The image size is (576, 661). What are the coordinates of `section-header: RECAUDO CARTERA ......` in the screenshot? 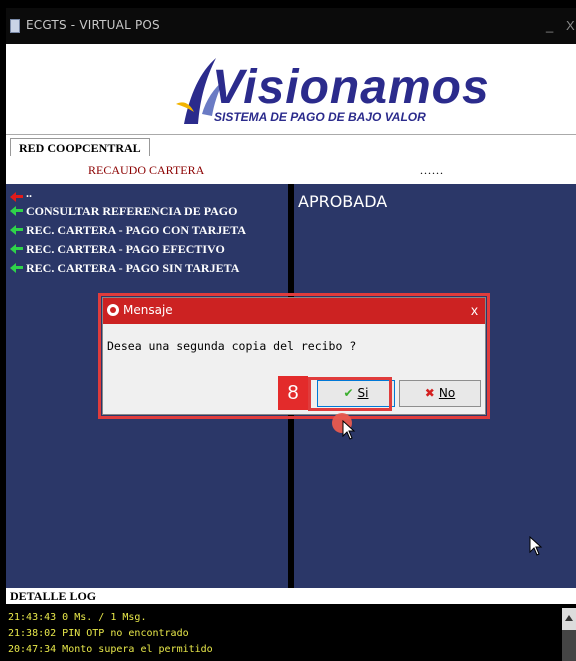 It's located at (291, 170).